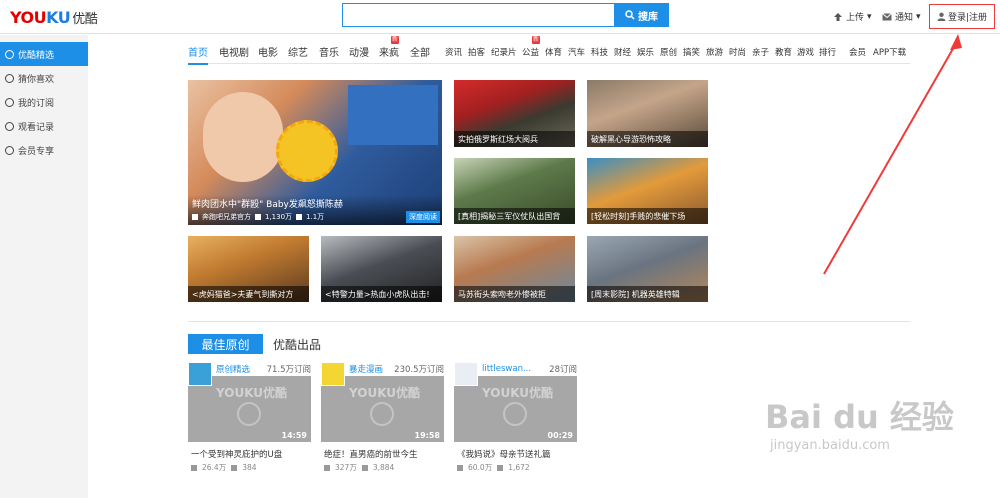 The image size is (1000, 498). What do you see at coordinates (346, 467) in the screenshot?
I see `video-views: 327万` at bounding box center [346, 467].